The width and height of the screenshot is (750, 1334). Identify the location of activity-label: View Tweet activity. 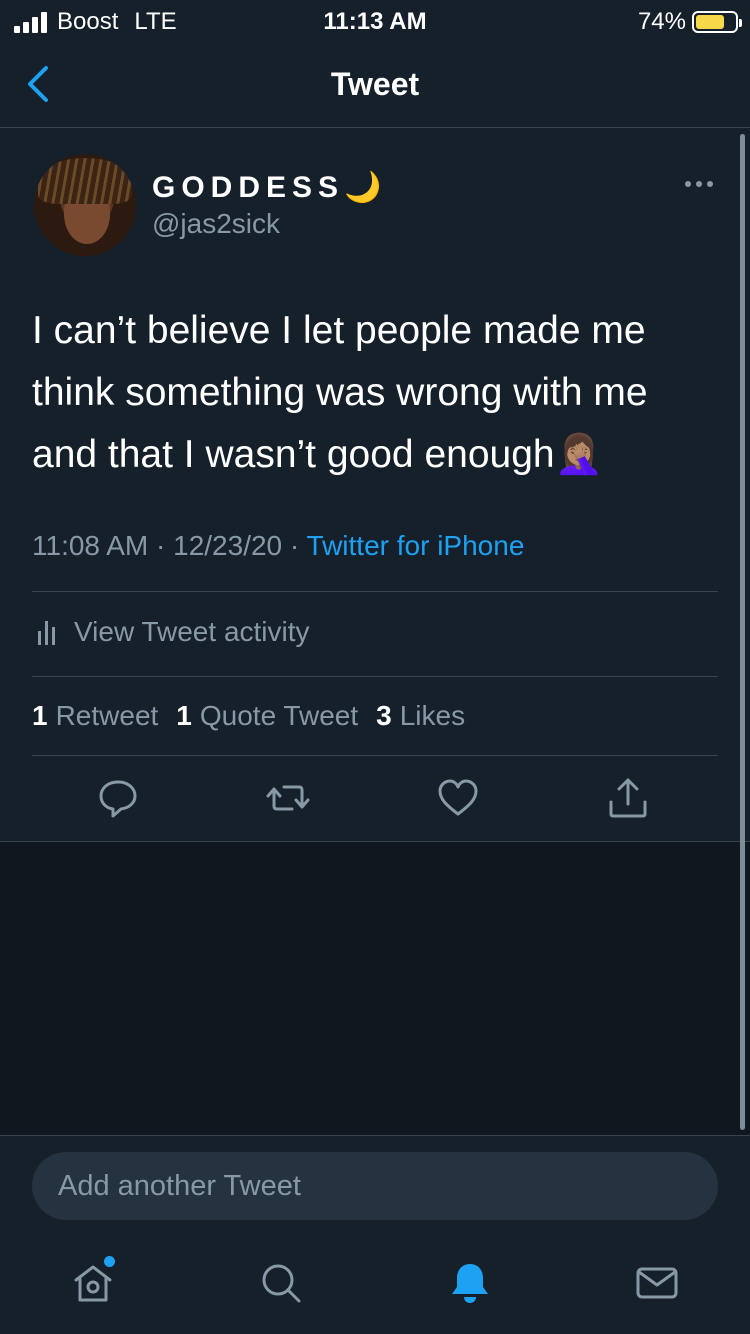
(192, 631).